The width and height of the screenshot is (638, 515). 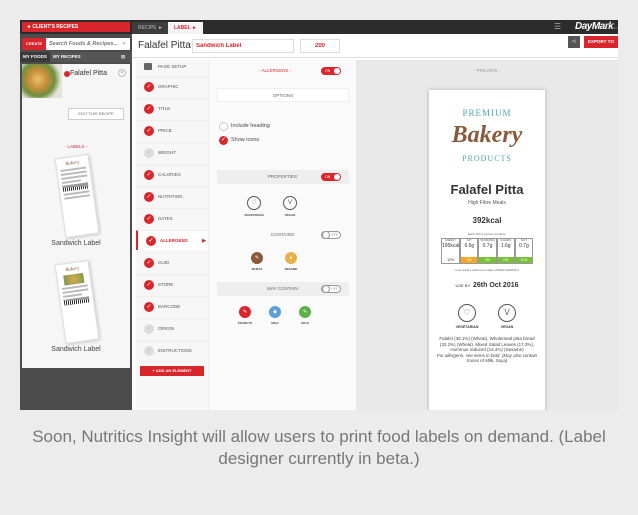 What do you see at coordinates (523, 251) in the screenshot?
I see `nutrition-cell: SALT 0.7g 11%` at bounding box center [523, 251].